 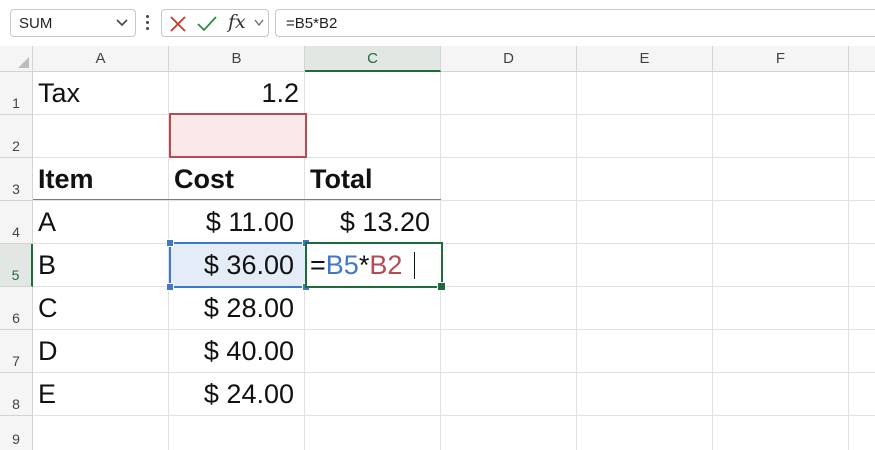 What do you see at coordinates (101, 308) in the screenshot?
I see `cell-a6: C` at bounding box center [101, 308].